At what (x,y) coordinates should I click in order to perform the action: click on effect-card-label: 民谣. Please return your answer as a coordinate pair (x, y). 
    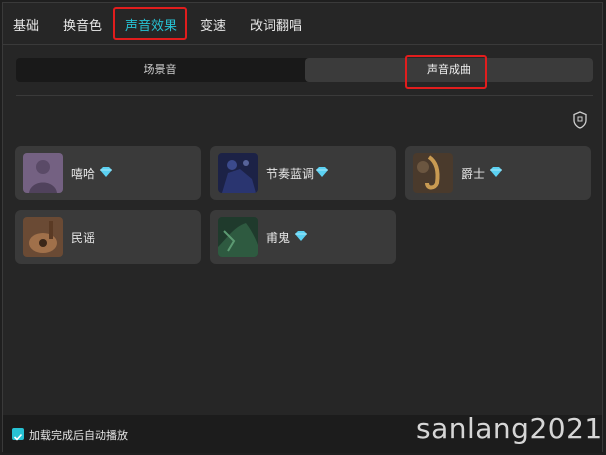
    Looking at the image, I should click on (83, 238).